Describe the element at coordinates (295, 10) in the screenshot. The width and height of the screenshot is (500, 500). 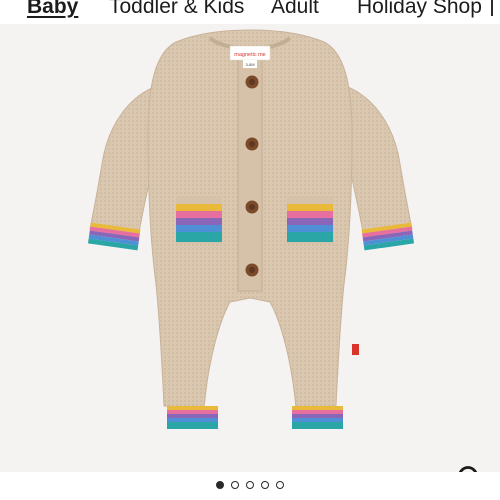
I see `nav-item-adult: Adult` at that location.